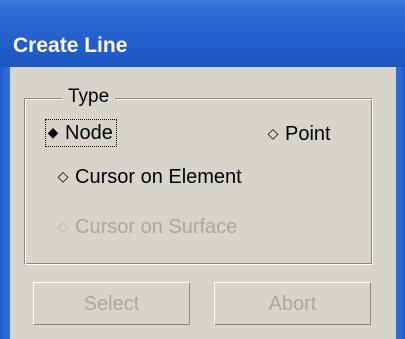 The width and height of the screenshot is (405, 339). What do you see at coordinates (400, 203) in the screenshot?
I see `window-frame-right` at bounding box center [400, 203].